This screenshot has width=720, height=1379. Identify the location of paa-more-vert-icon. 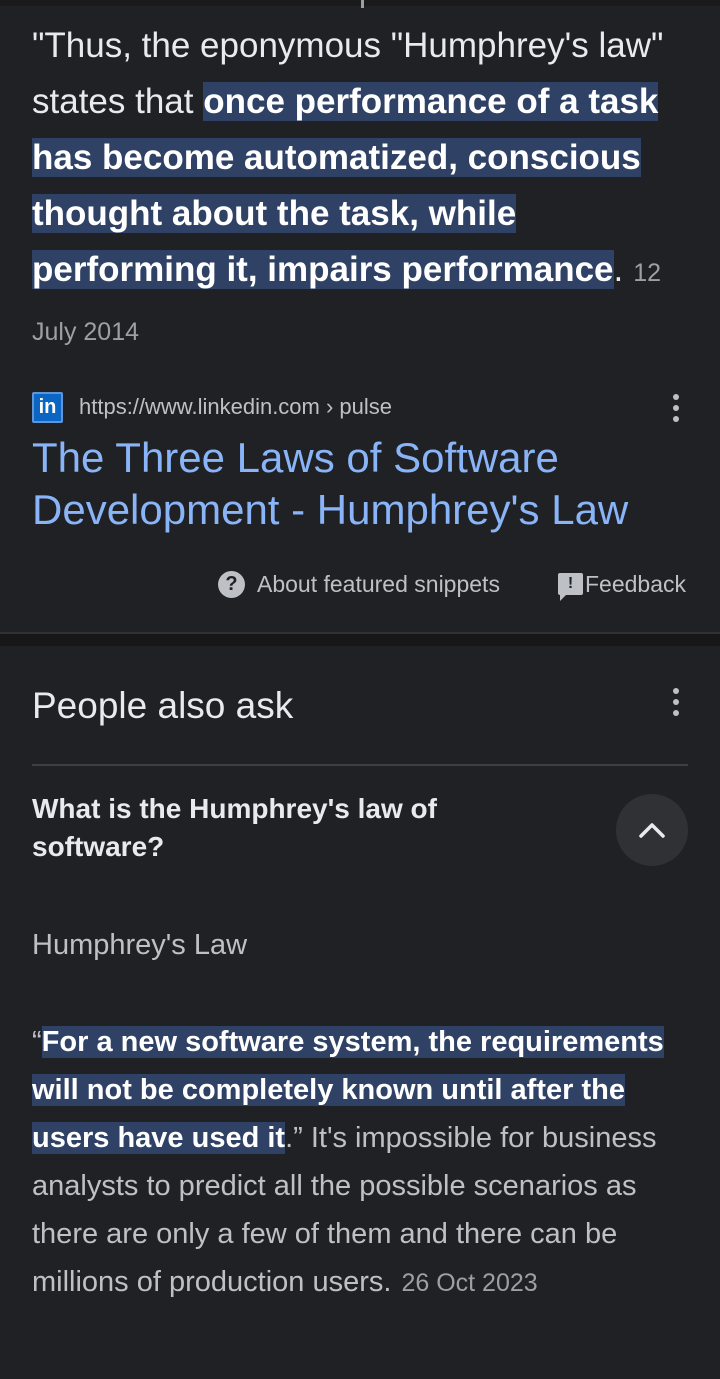
(676, 702).